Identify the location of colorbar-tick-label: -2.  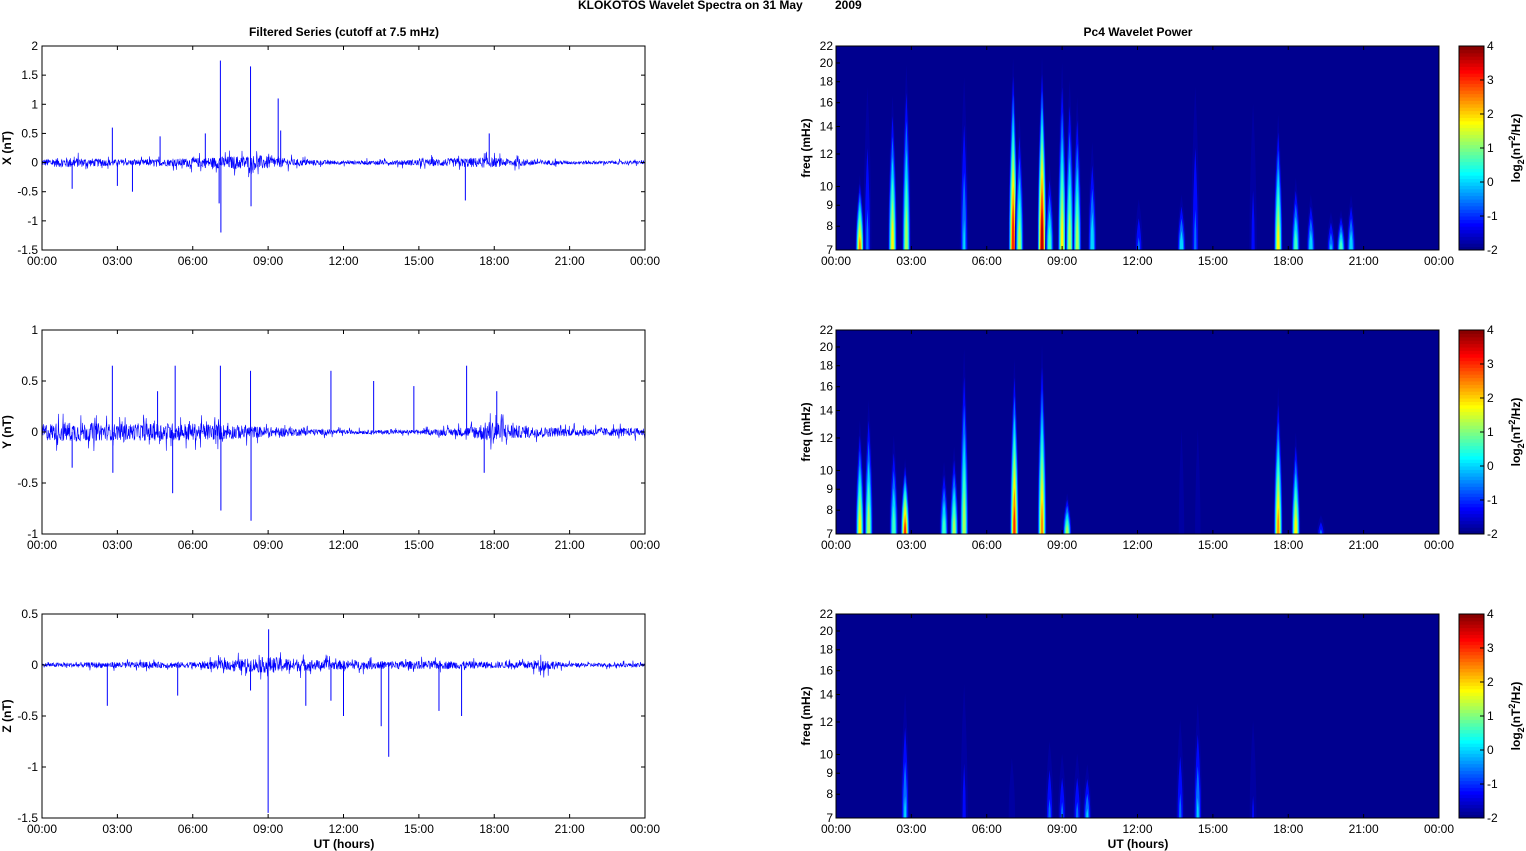
(1492, 250).